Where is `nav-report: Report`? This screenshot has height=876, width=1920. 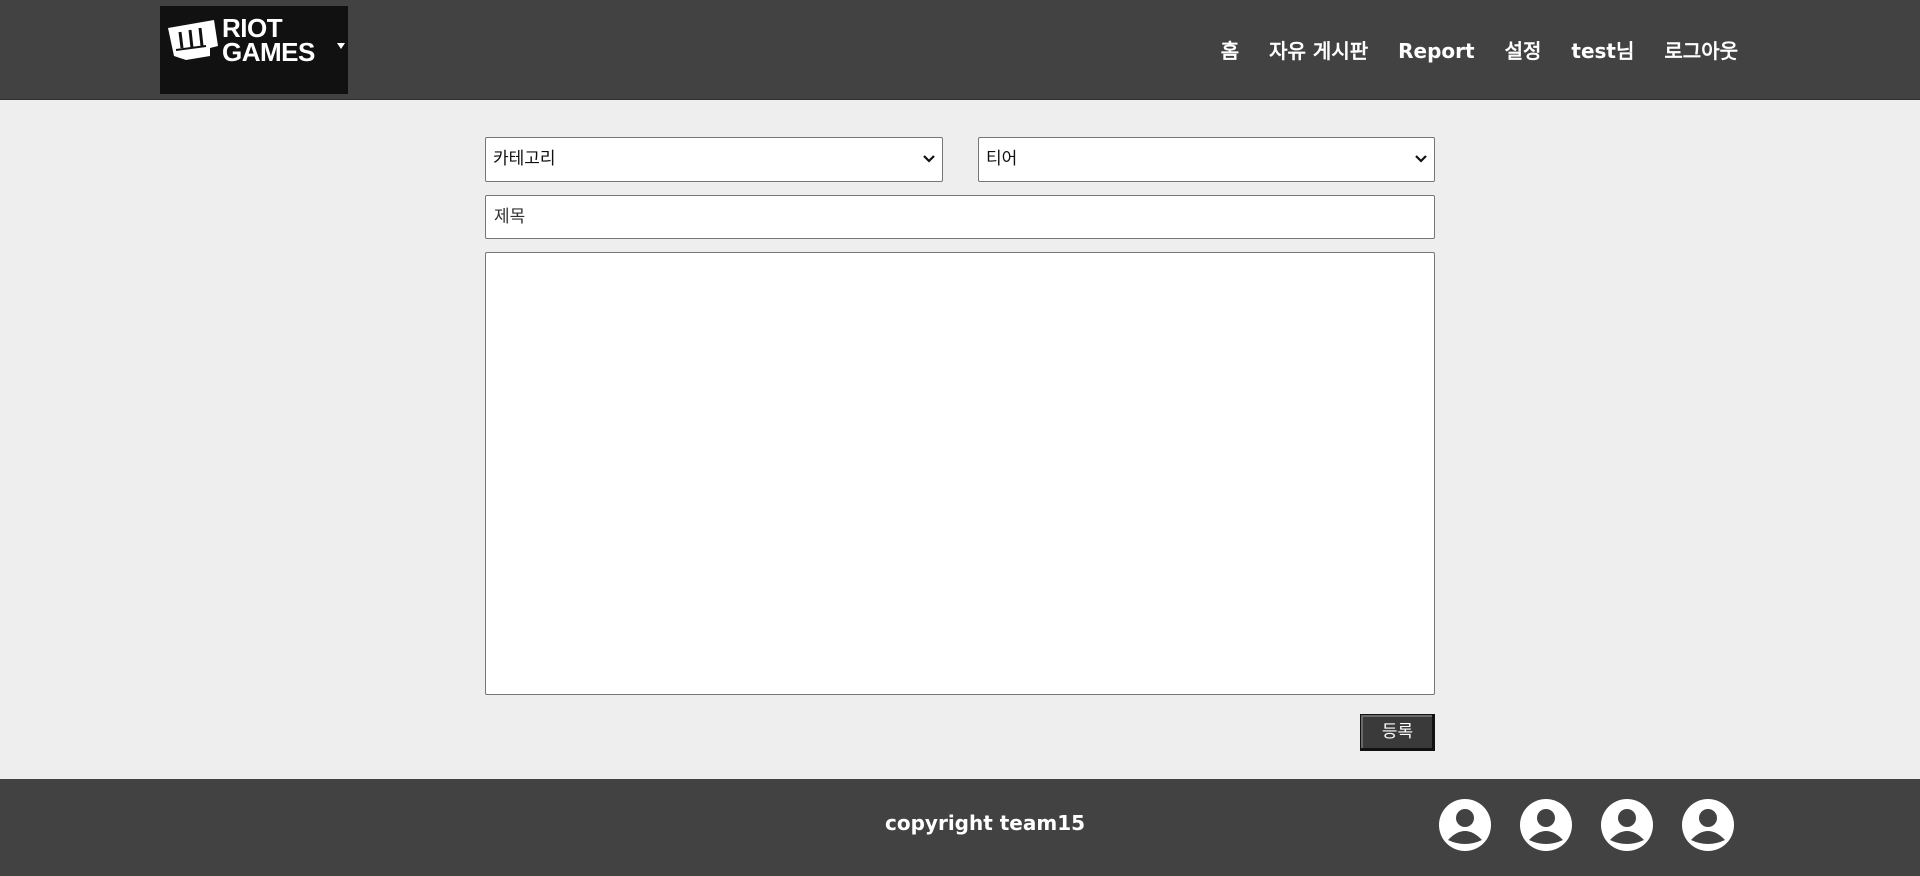
nav-report: Report is located at coordinates (1436, 51).